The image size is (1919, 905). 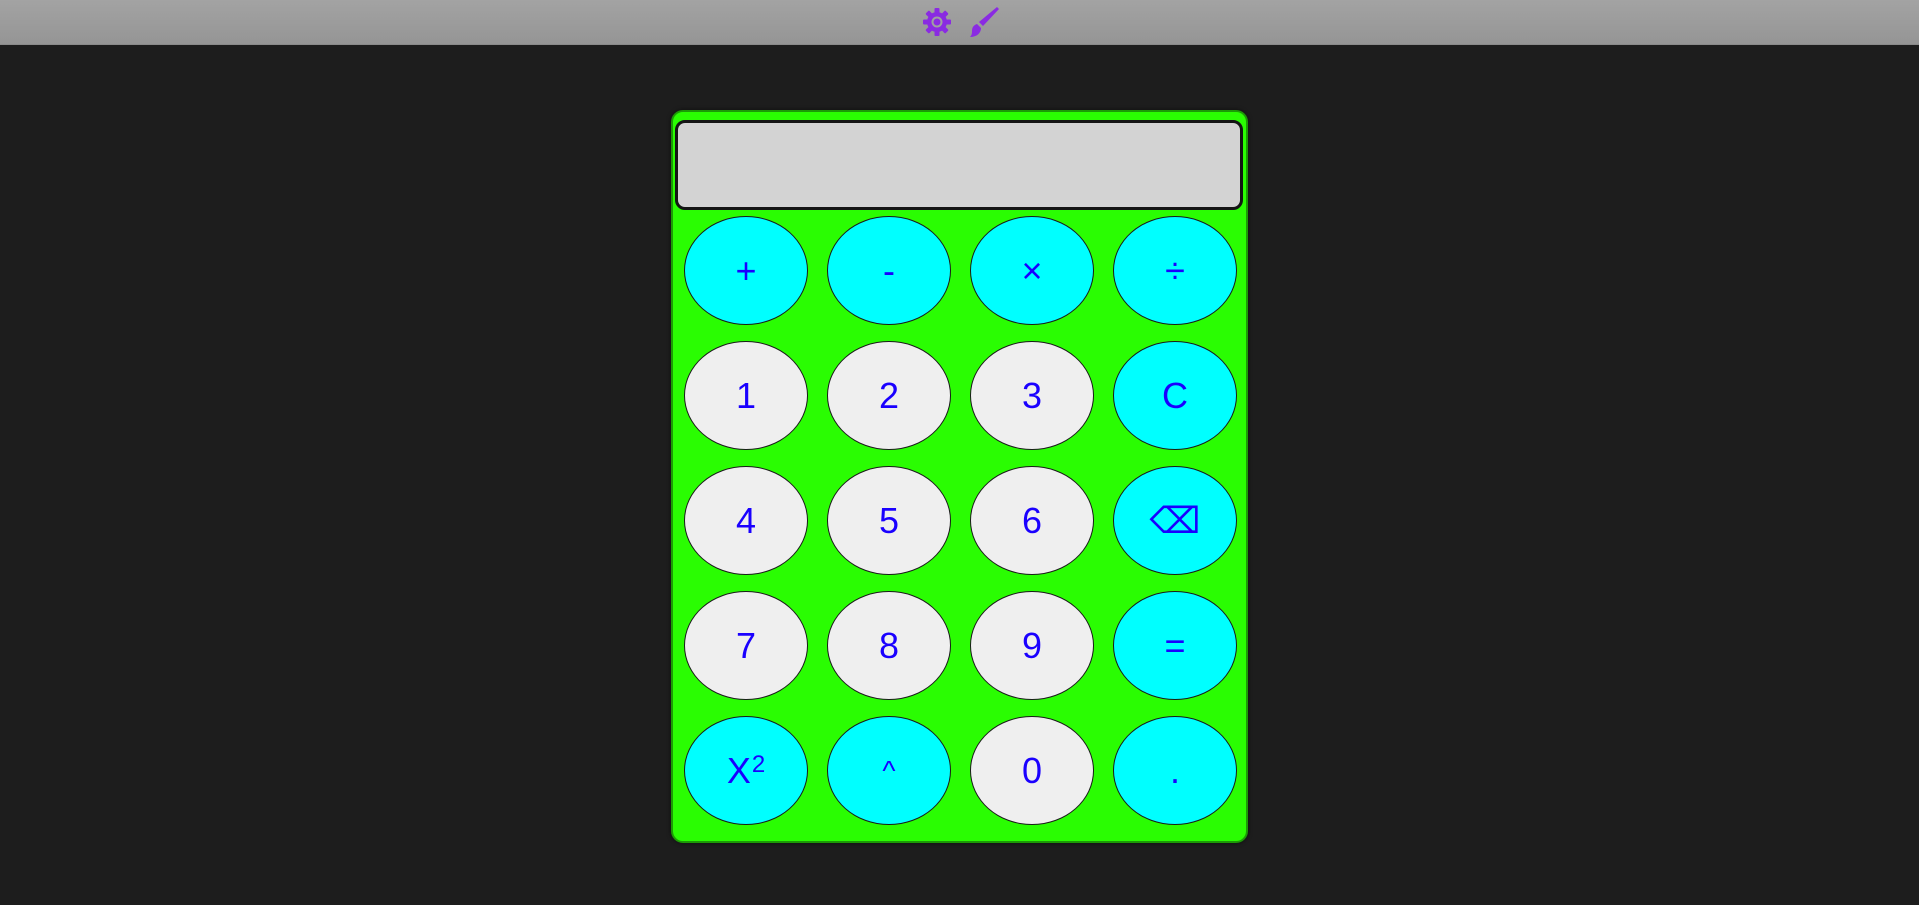 I want to click on digit-4-button: 4, so click(x=746, y=520).